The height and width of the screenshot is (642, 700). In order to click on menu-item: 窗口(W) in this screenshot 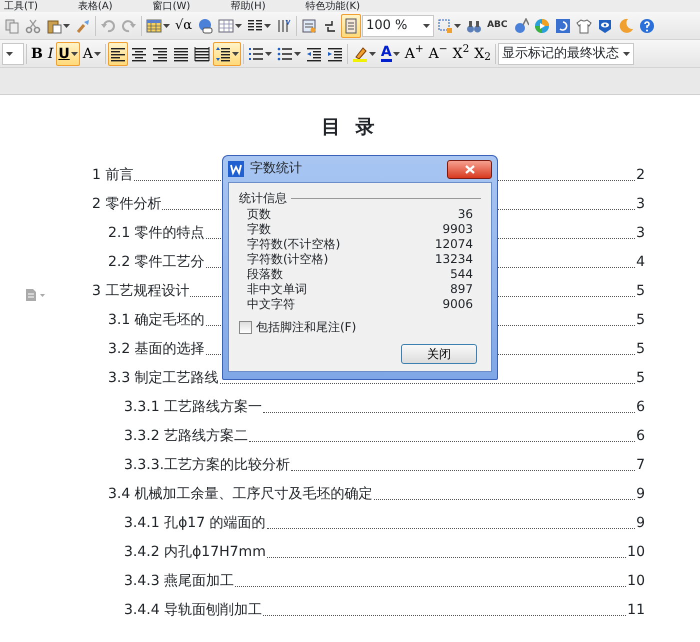, I will do `click(171, 6)`.